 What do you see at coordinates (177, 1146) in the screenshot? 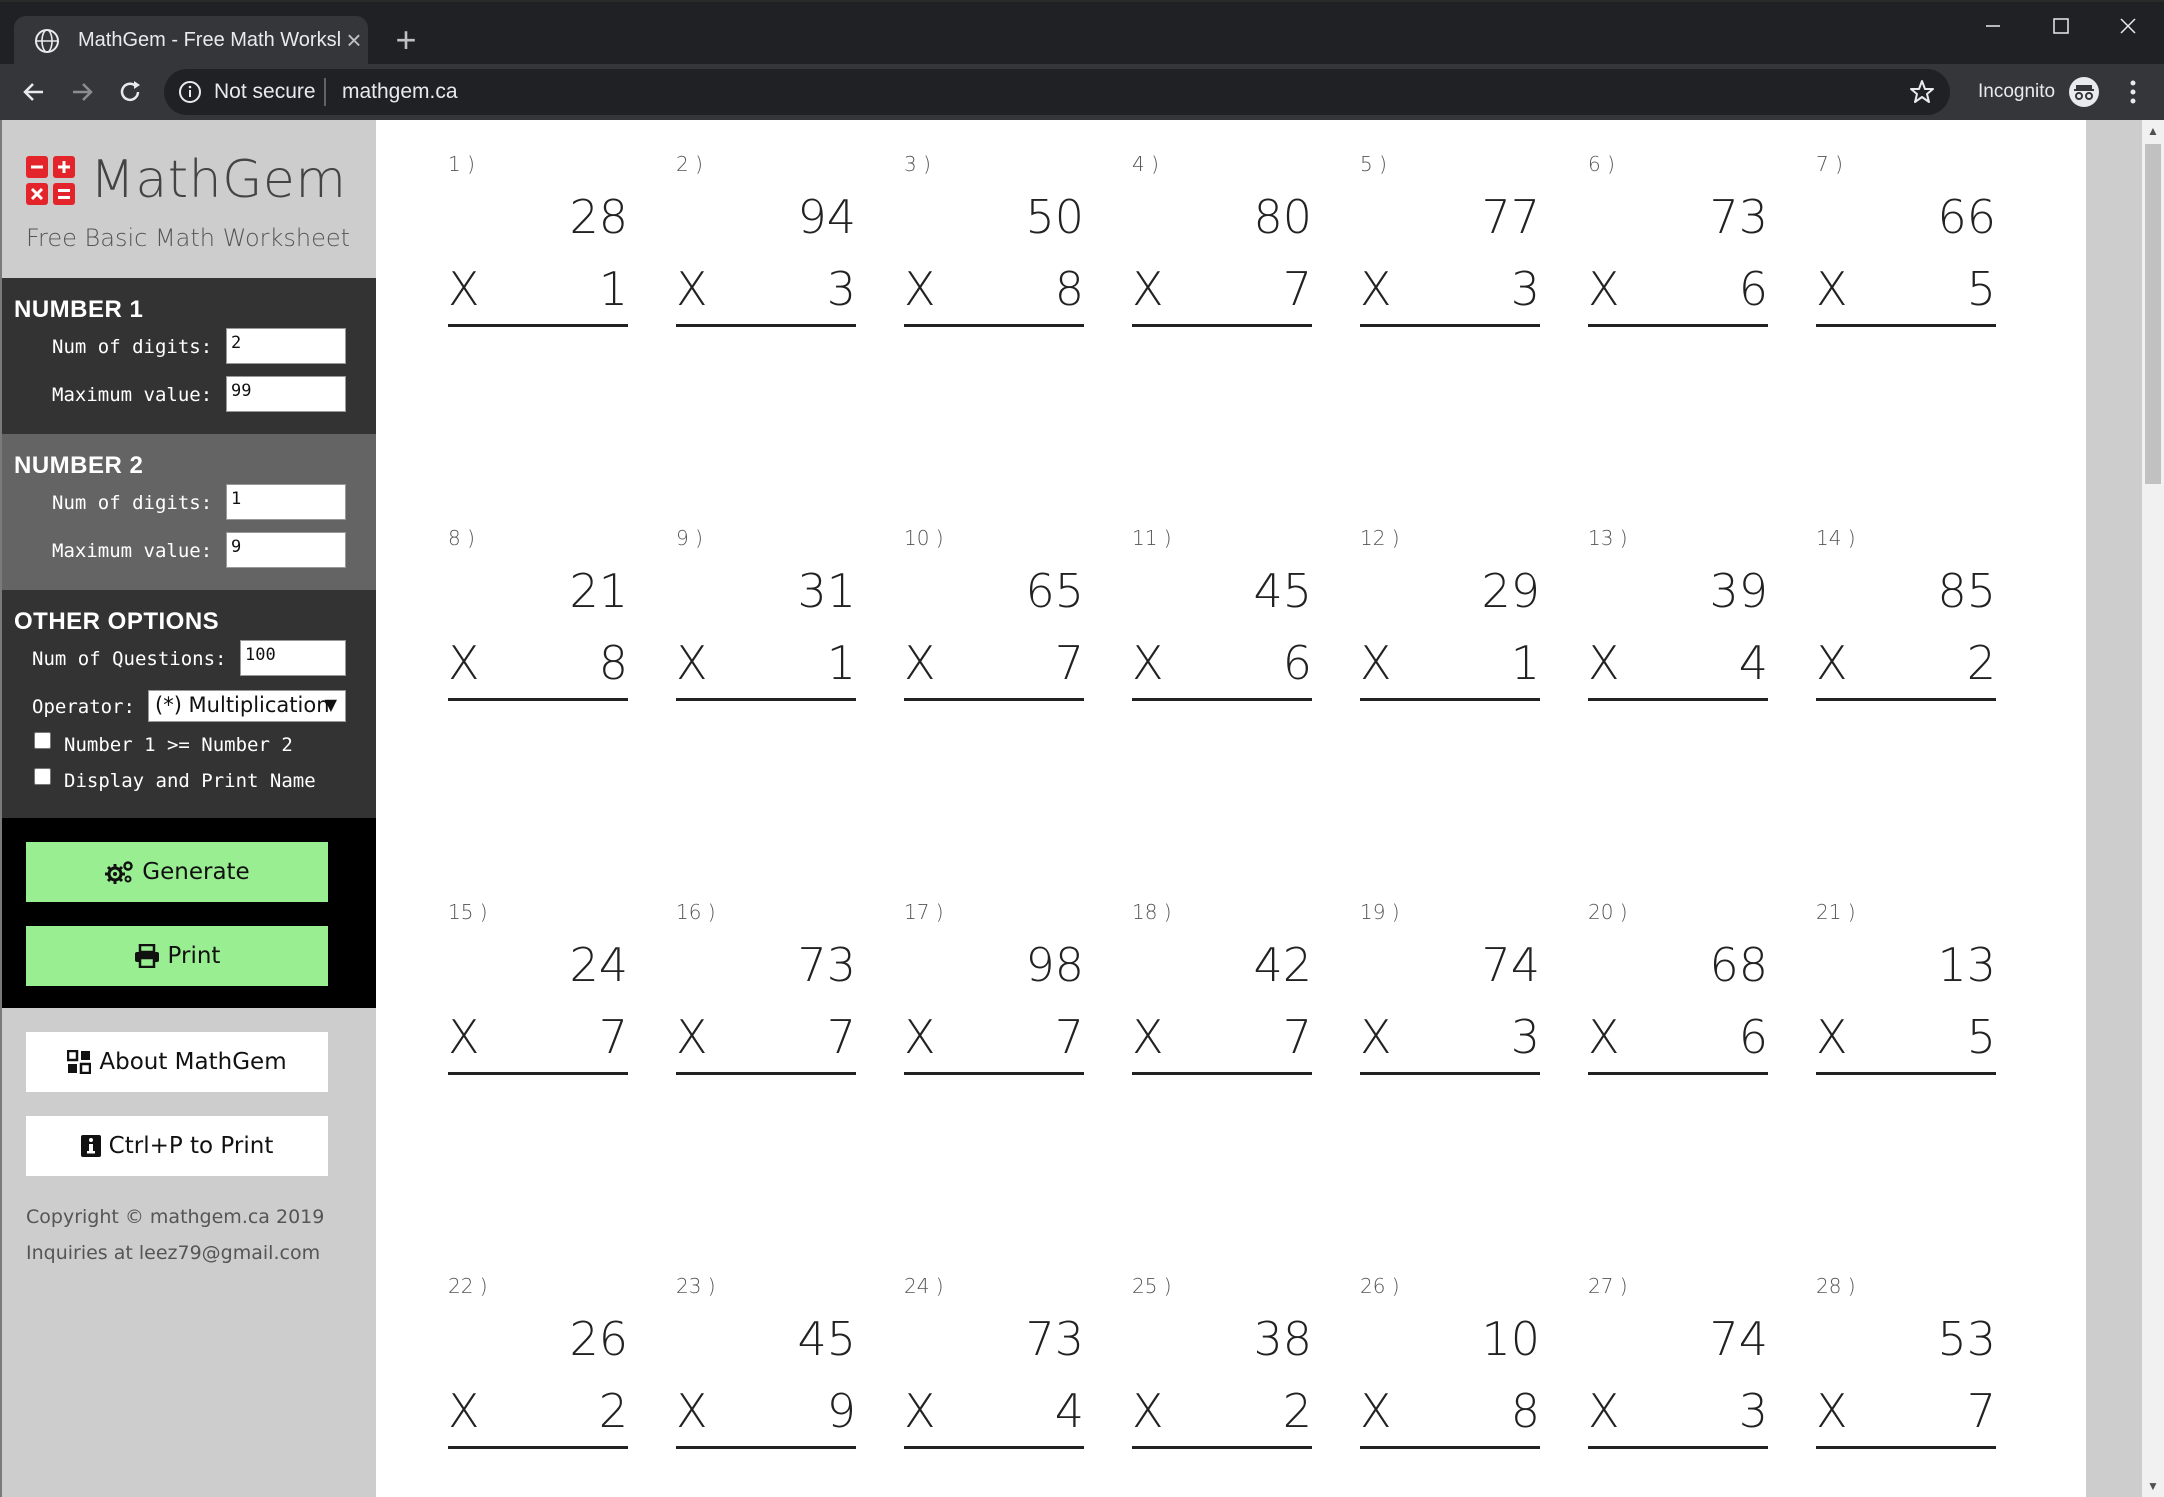
I see `ctrlp-print-button: Ctrl+P to Print` at bounding box center [177, 1146].